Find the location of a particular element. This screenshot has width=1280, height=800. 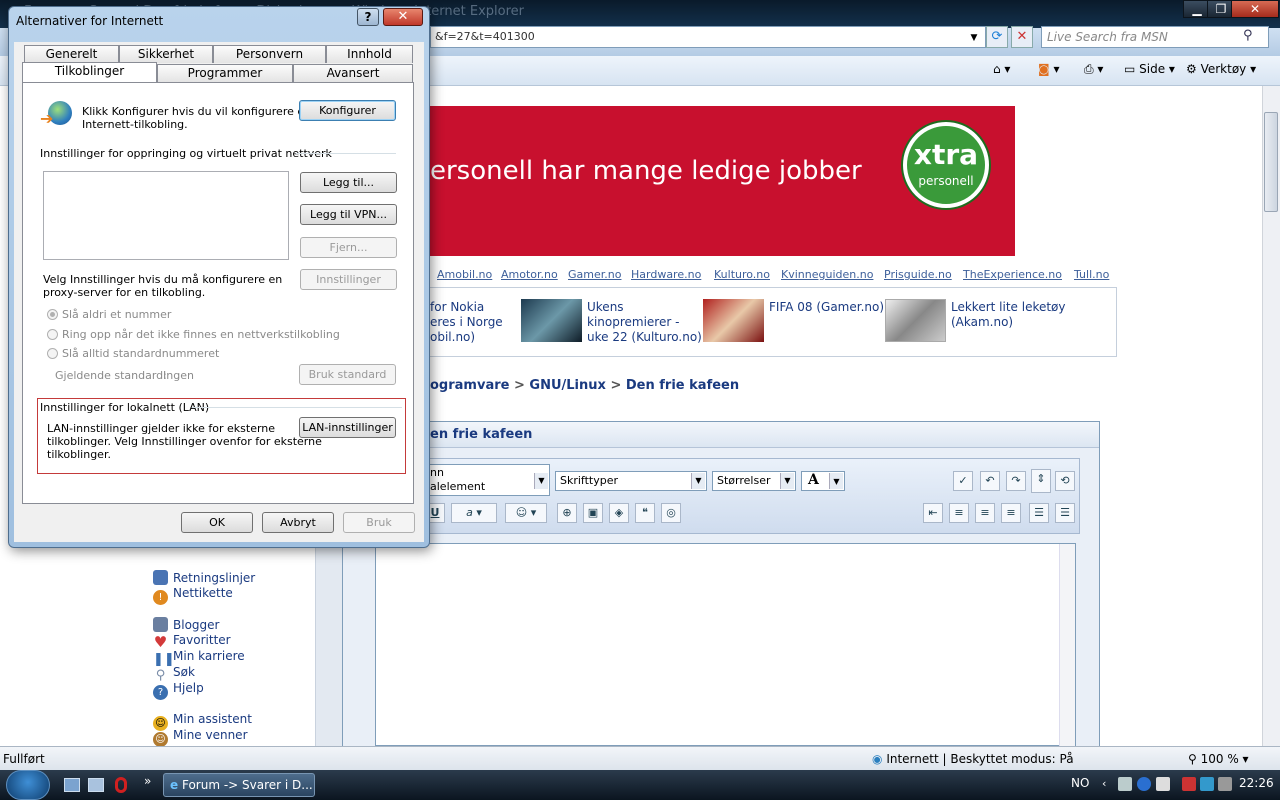

breadcrumb-programvare: ogramvare is located at coordinates (469, 385).